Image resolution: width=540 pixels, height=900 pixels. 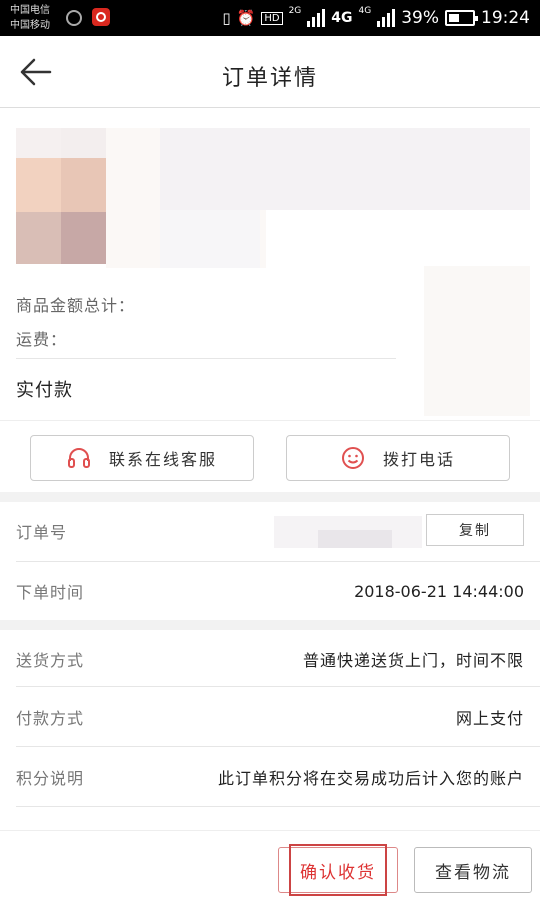 I want to click on online-service-button: 联系在线客服, so click(x=142, y=458).